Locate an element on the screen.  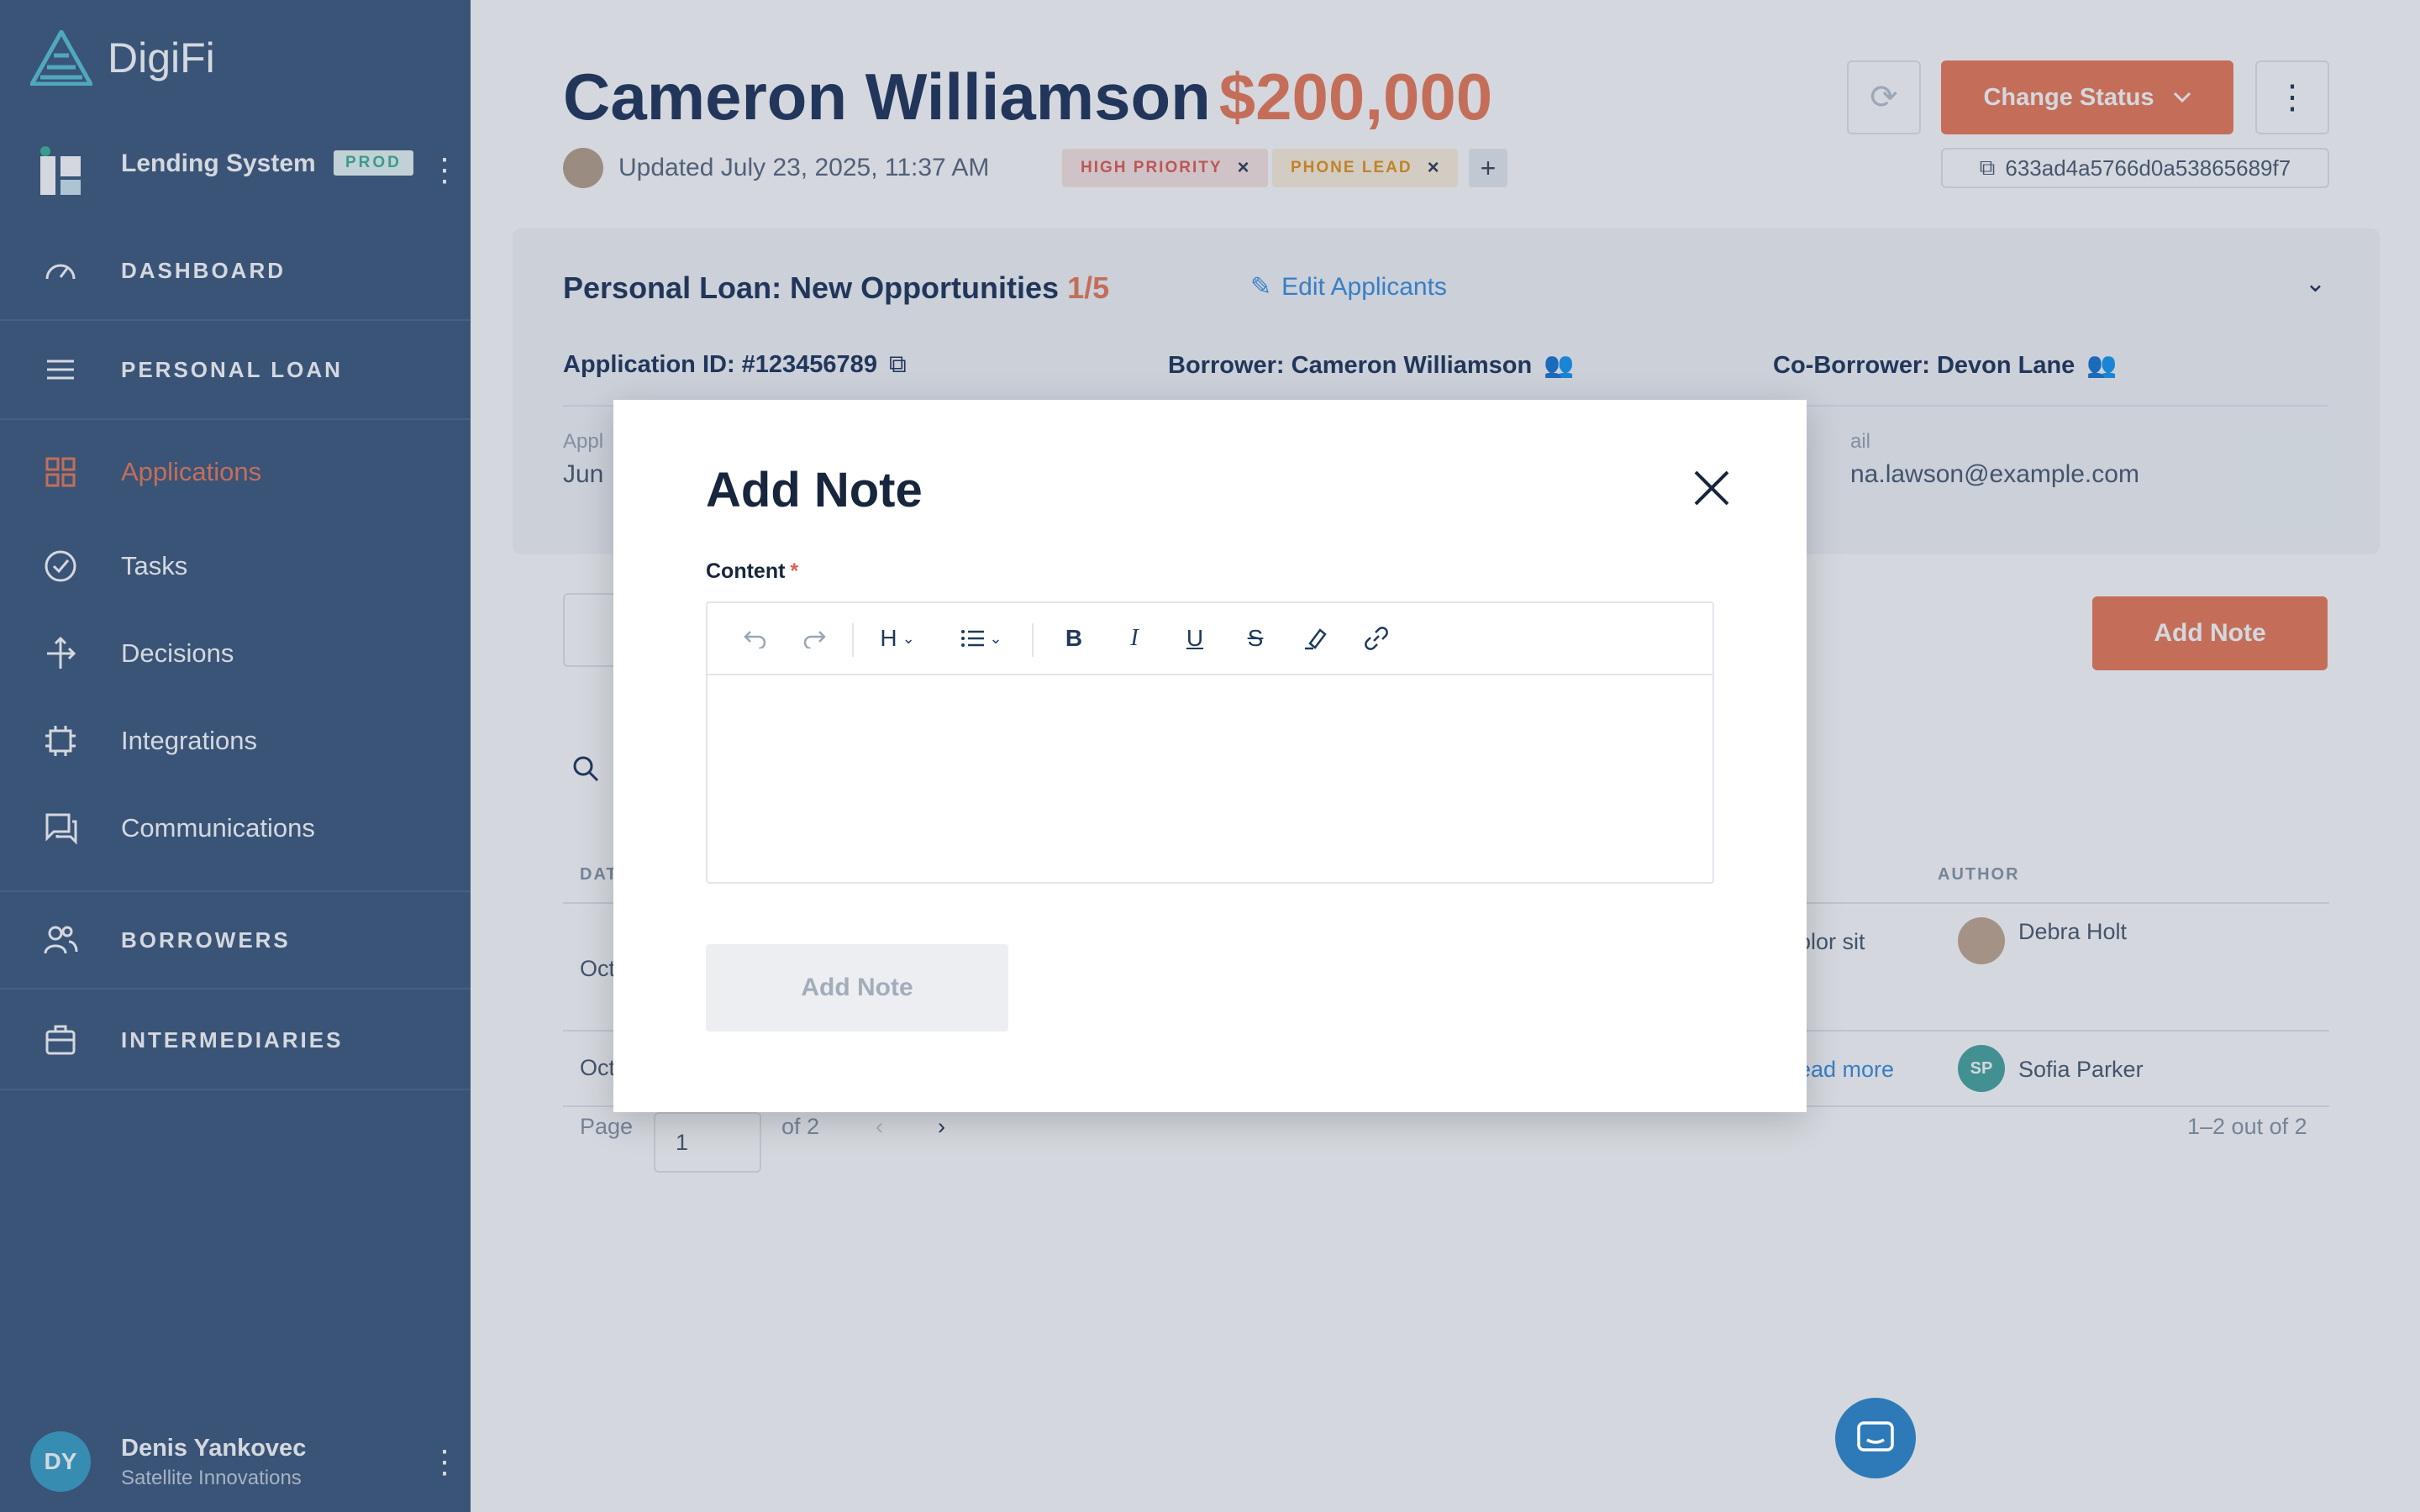
chat-bubble-icon is located at coordinates (1875, 1436).